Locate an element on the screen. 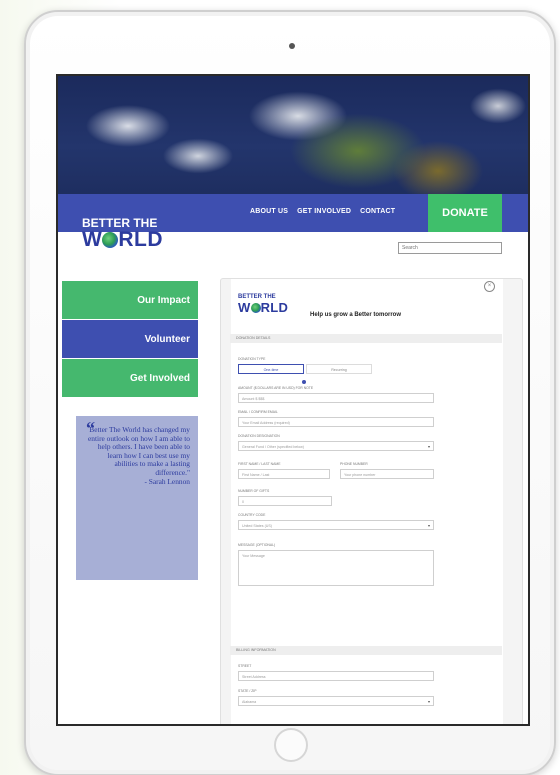 This screenshot has width=560, height=775. address-field: Street Address is located at coordinates (336, 676).